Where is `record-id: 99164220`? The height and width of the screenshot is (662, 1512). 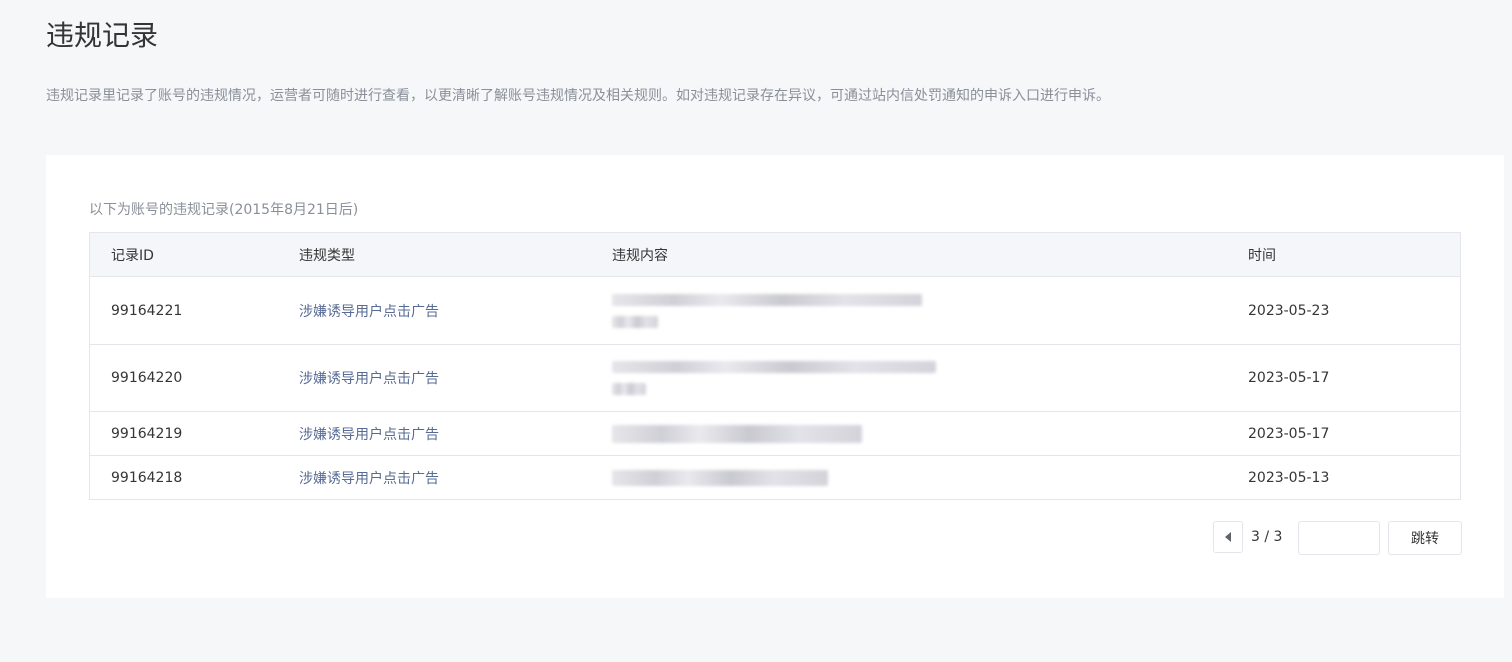 record-id: 99164220 is located at coordinates (147, 378).